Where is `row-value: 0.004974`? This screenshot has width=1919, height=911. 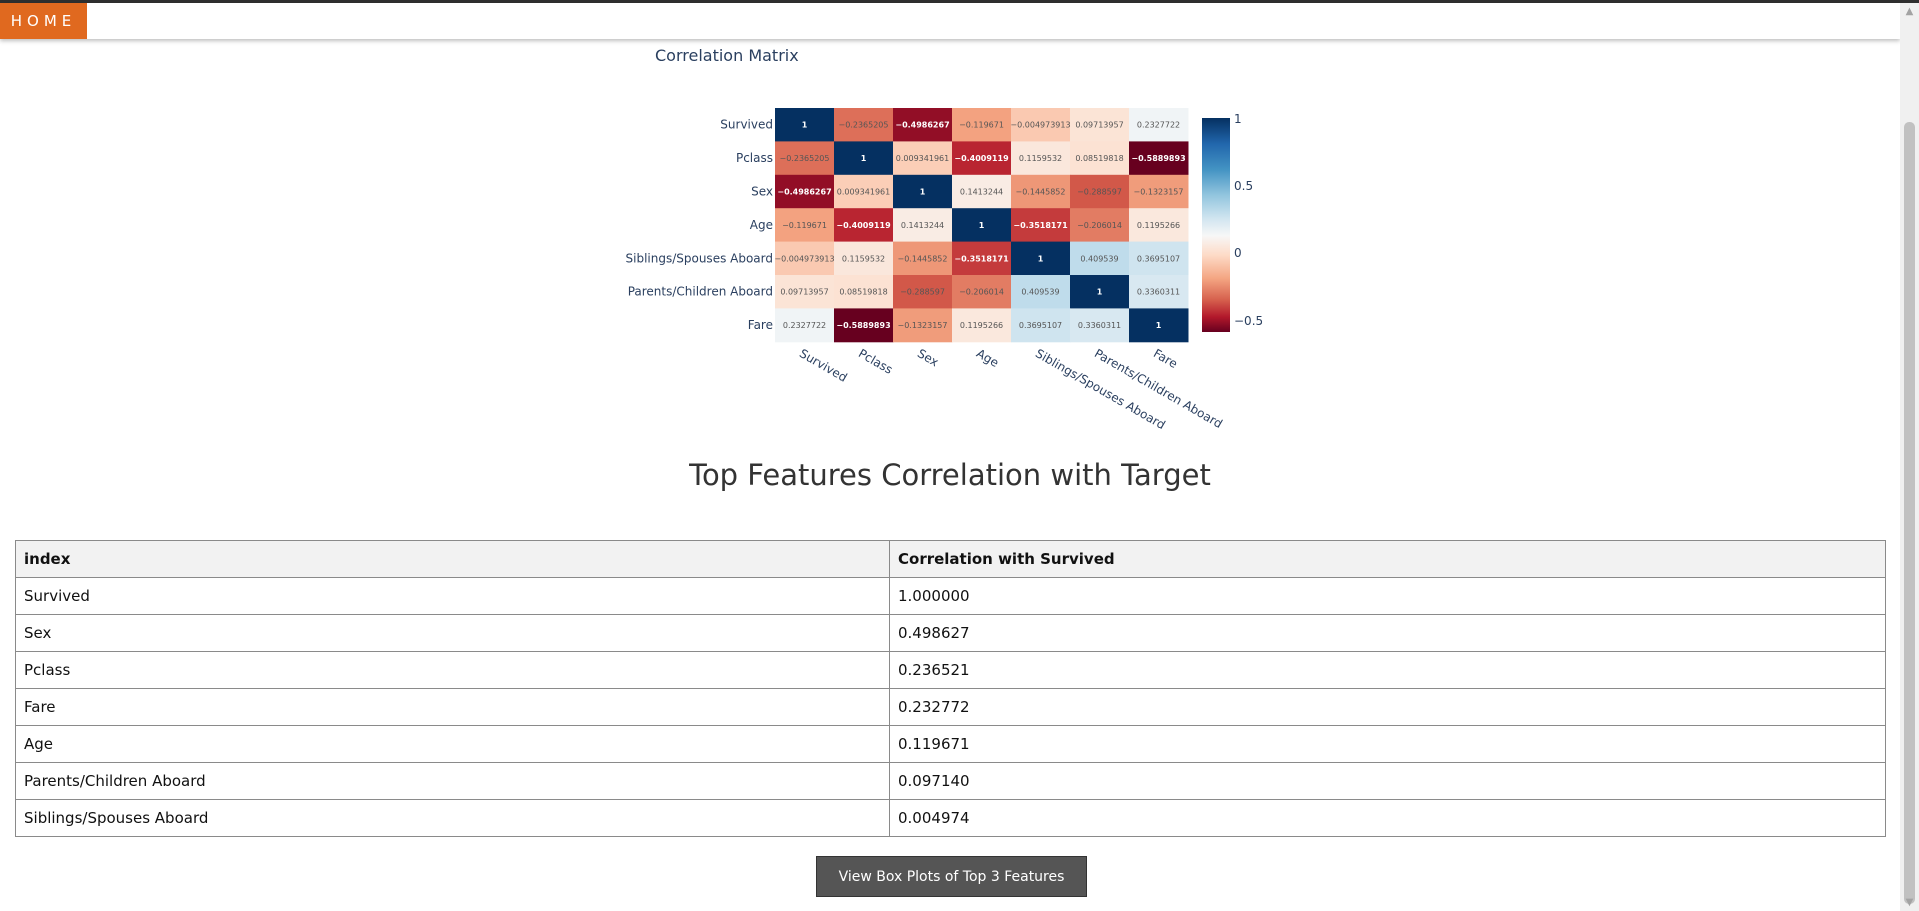
row-value: 0.004974 is located at coordinates (1387, 818).